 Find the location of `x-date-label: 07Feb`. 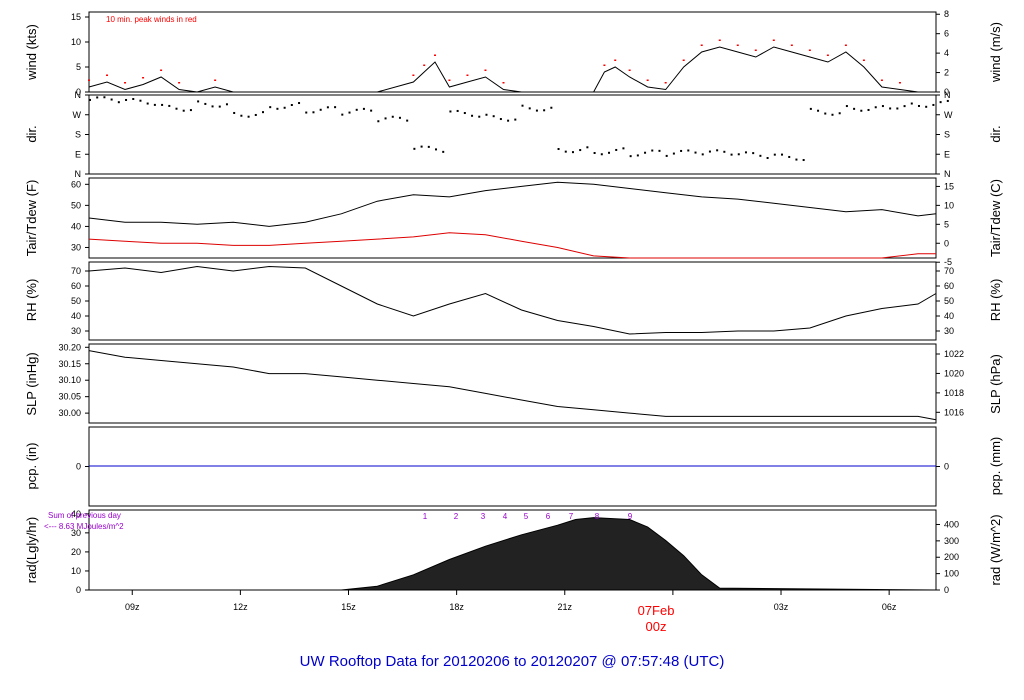

x-date-label: 07Feb is located at coordinates (656, 610).